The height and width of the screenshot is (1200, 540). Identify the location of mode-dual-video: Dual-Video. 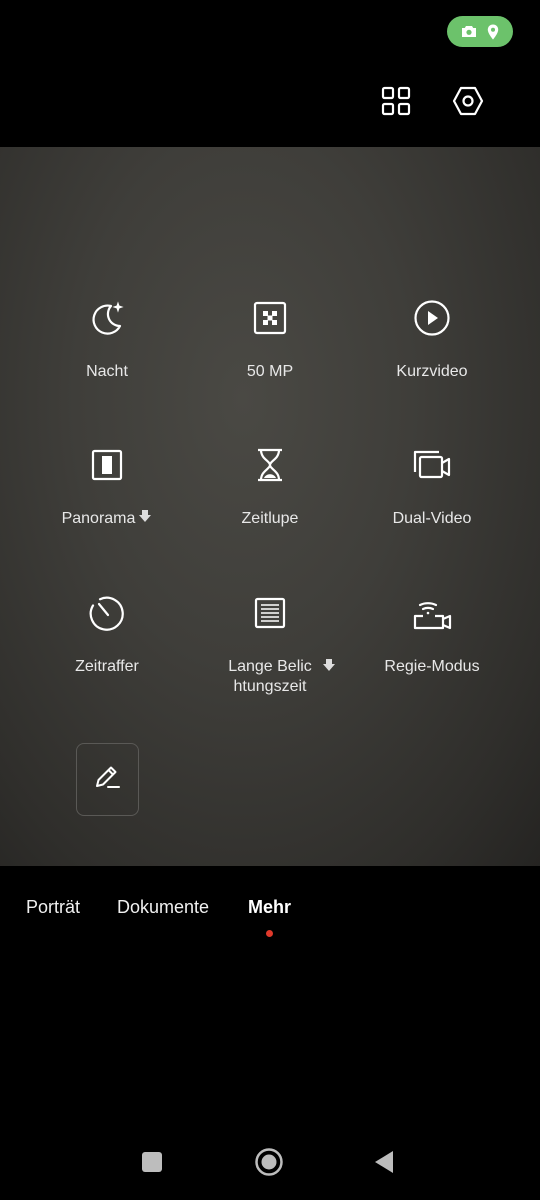
(432, 486).